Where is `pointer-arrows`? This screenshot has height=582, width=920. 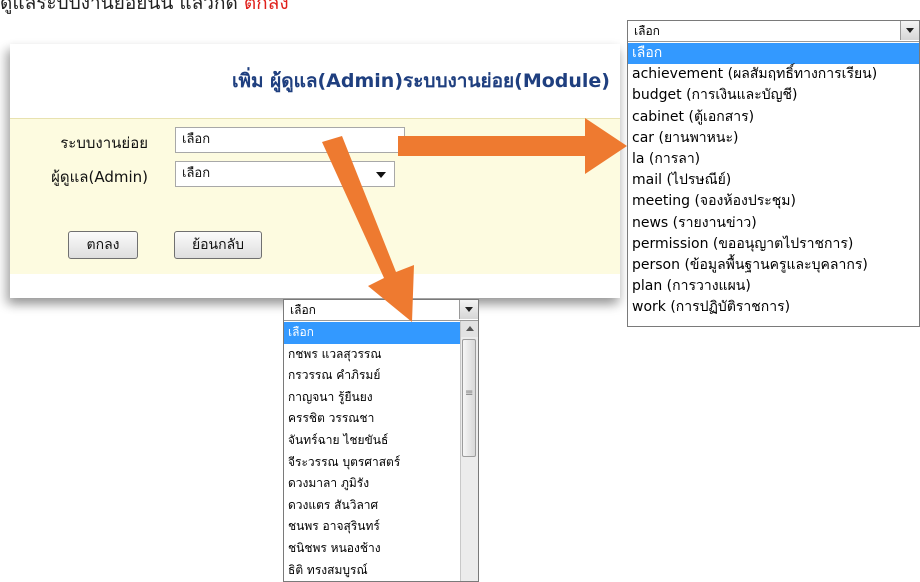 pointer-arrows is located at coordinates (474, 220).